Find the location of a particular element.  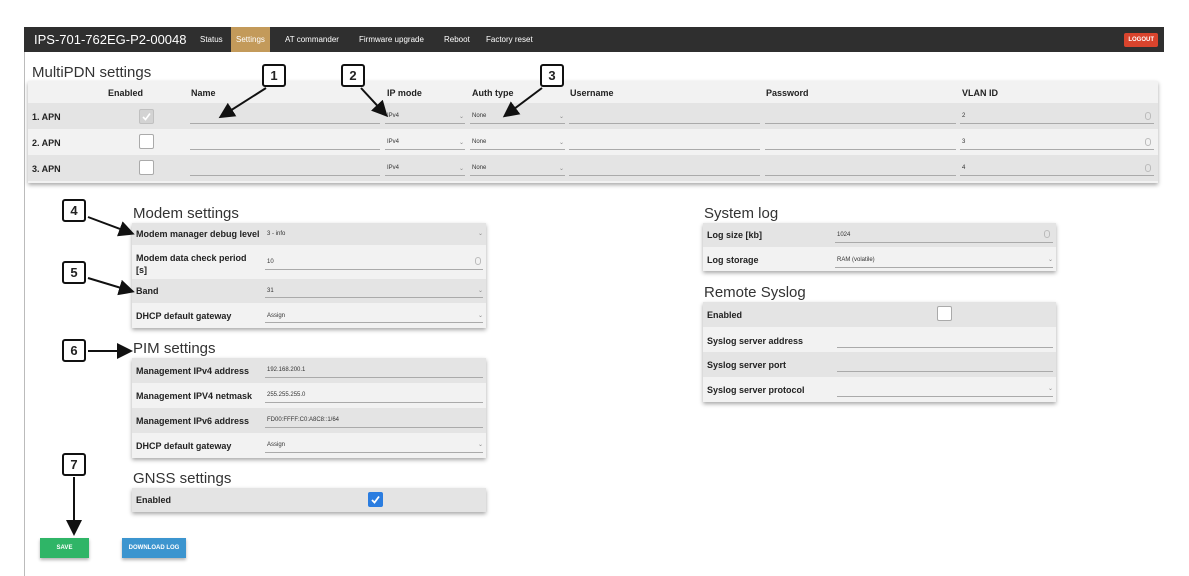

callout-3: 3 is located at coordinates (552, 75).